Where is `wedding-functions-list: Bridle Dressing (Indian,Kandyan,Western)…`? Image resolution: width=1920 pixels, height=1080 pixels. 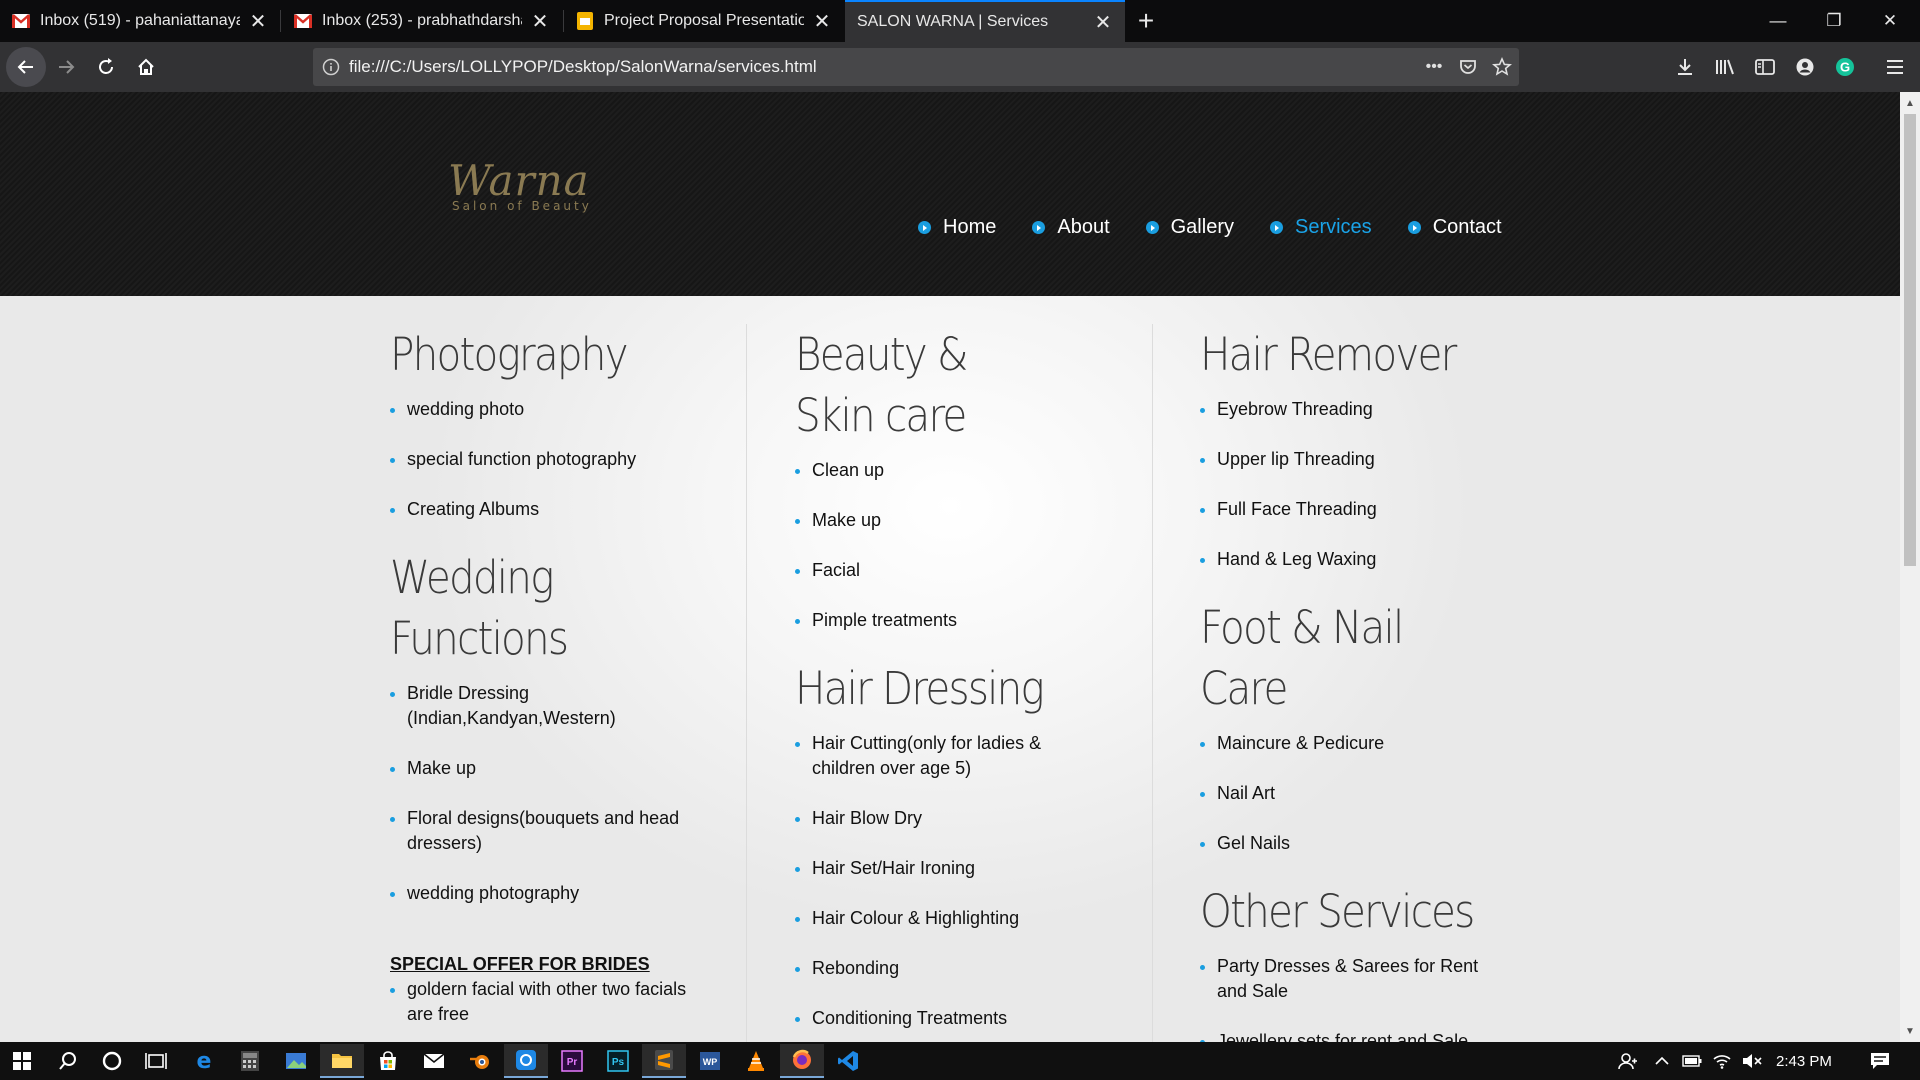 wedding-functions-list: Bridle Dressing (Indian,Kandyan,Western)… is located at coordinates (555, 793).